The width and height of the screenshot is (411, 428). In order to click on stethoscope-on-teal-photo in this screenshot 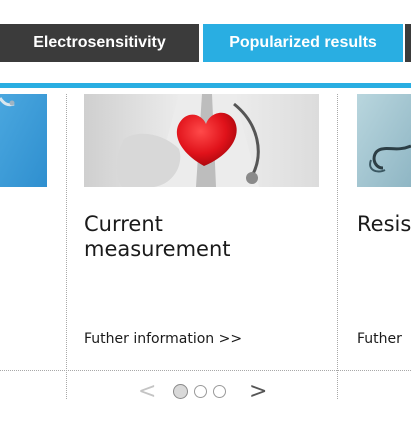, I will do `click(384, 140)`.